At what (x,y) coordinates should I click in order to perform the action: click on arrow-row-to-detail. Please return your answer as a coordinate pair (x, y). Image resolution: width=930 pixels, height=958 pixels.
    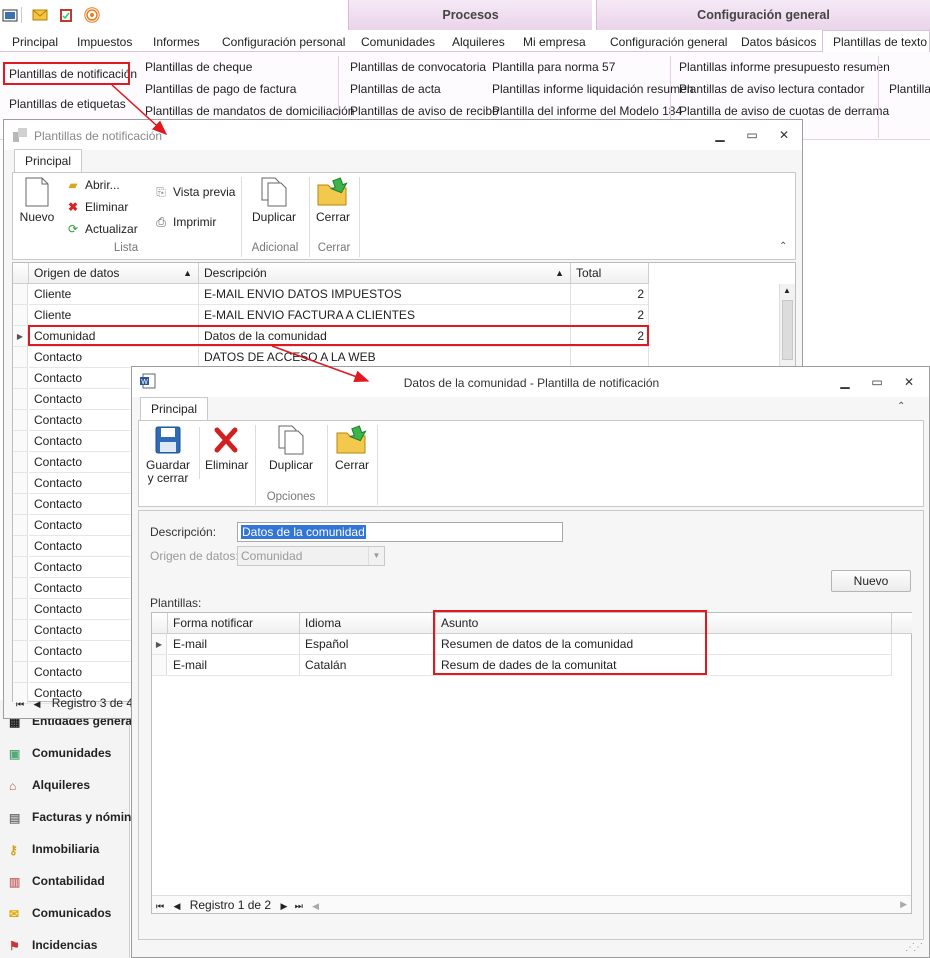
    Looking at the image, I should click on (320, 364).